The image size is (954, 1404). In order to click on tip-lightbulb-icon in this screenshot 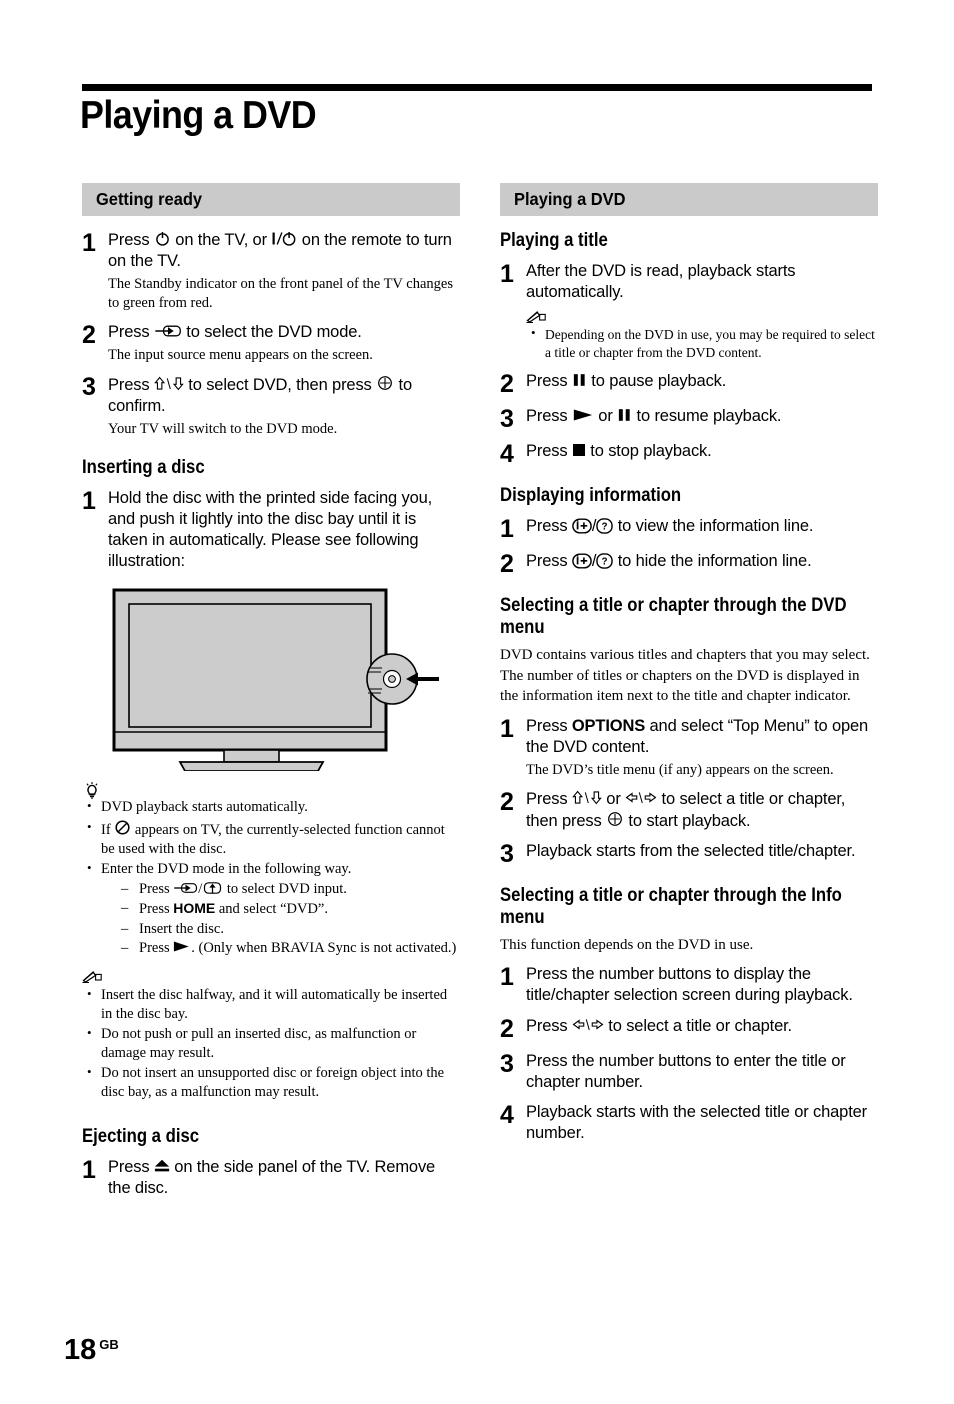, I will do `click(271, 790)`.